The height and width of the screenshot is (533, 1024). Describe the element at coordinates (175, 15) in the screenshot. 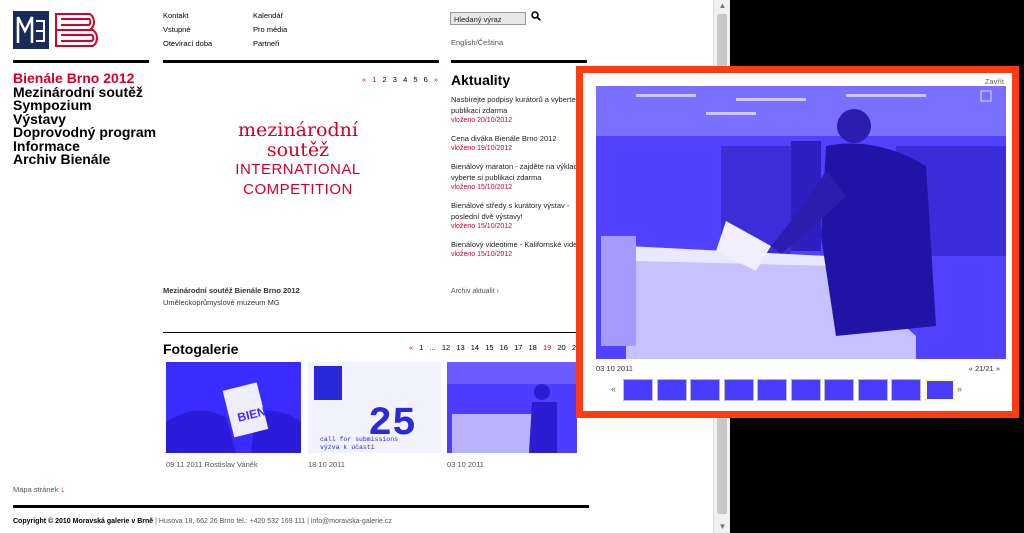

I see `topnav-kontakt: Kontakt` at that location.